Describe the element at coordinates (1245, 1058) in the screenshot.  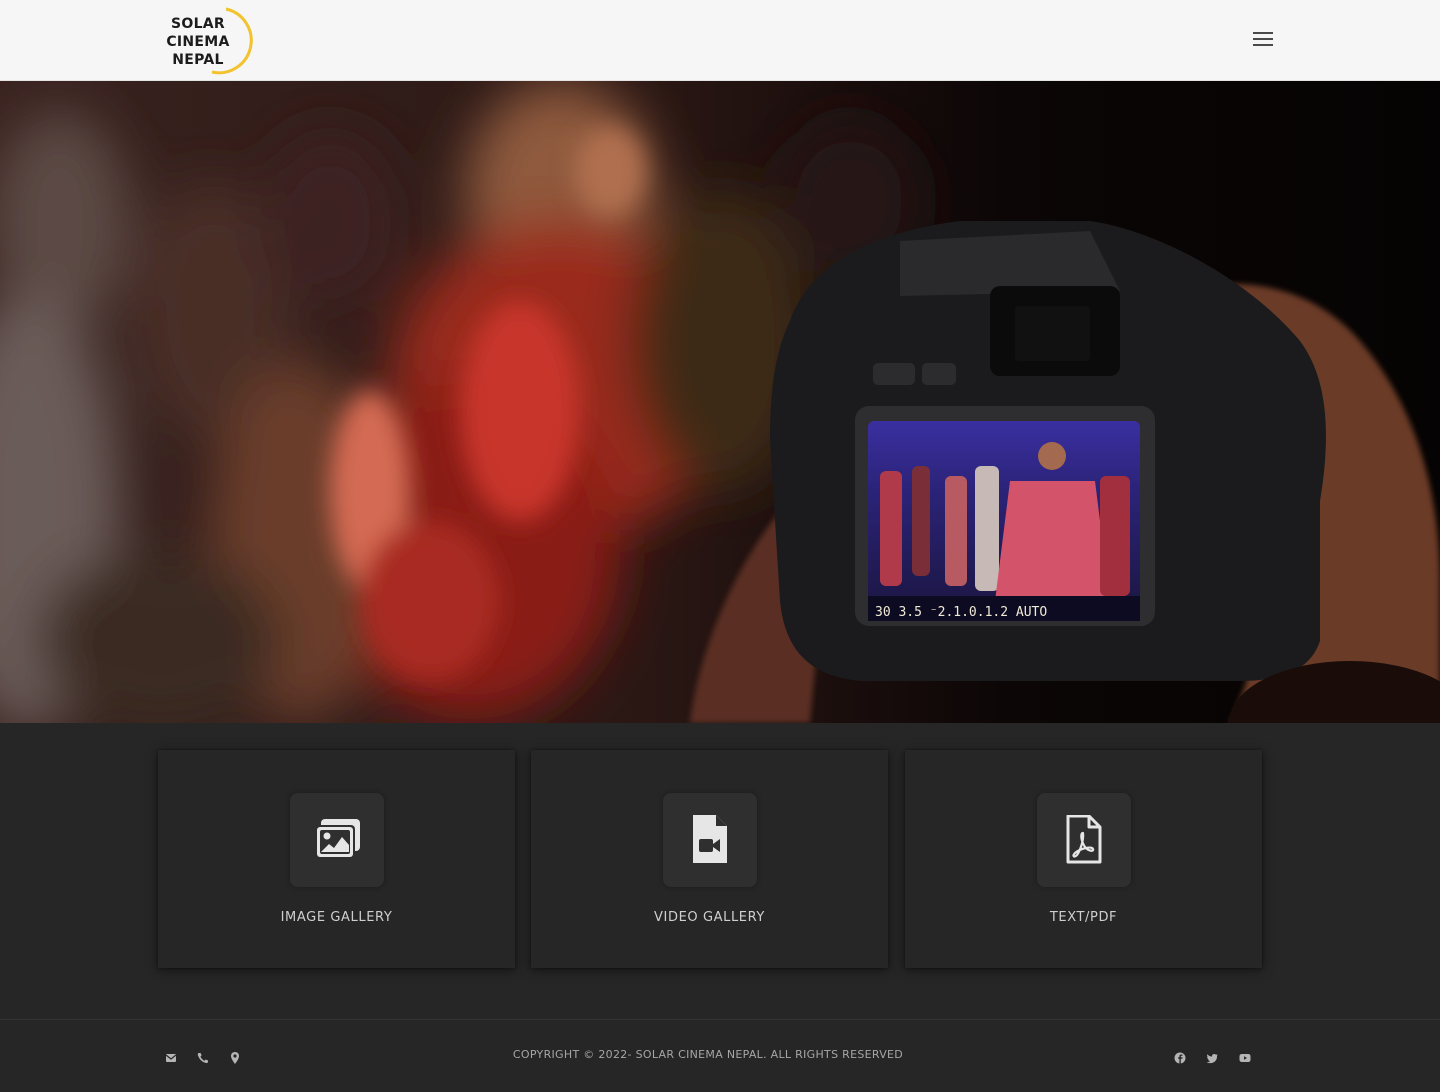
I see `youtube-icon` at that location.